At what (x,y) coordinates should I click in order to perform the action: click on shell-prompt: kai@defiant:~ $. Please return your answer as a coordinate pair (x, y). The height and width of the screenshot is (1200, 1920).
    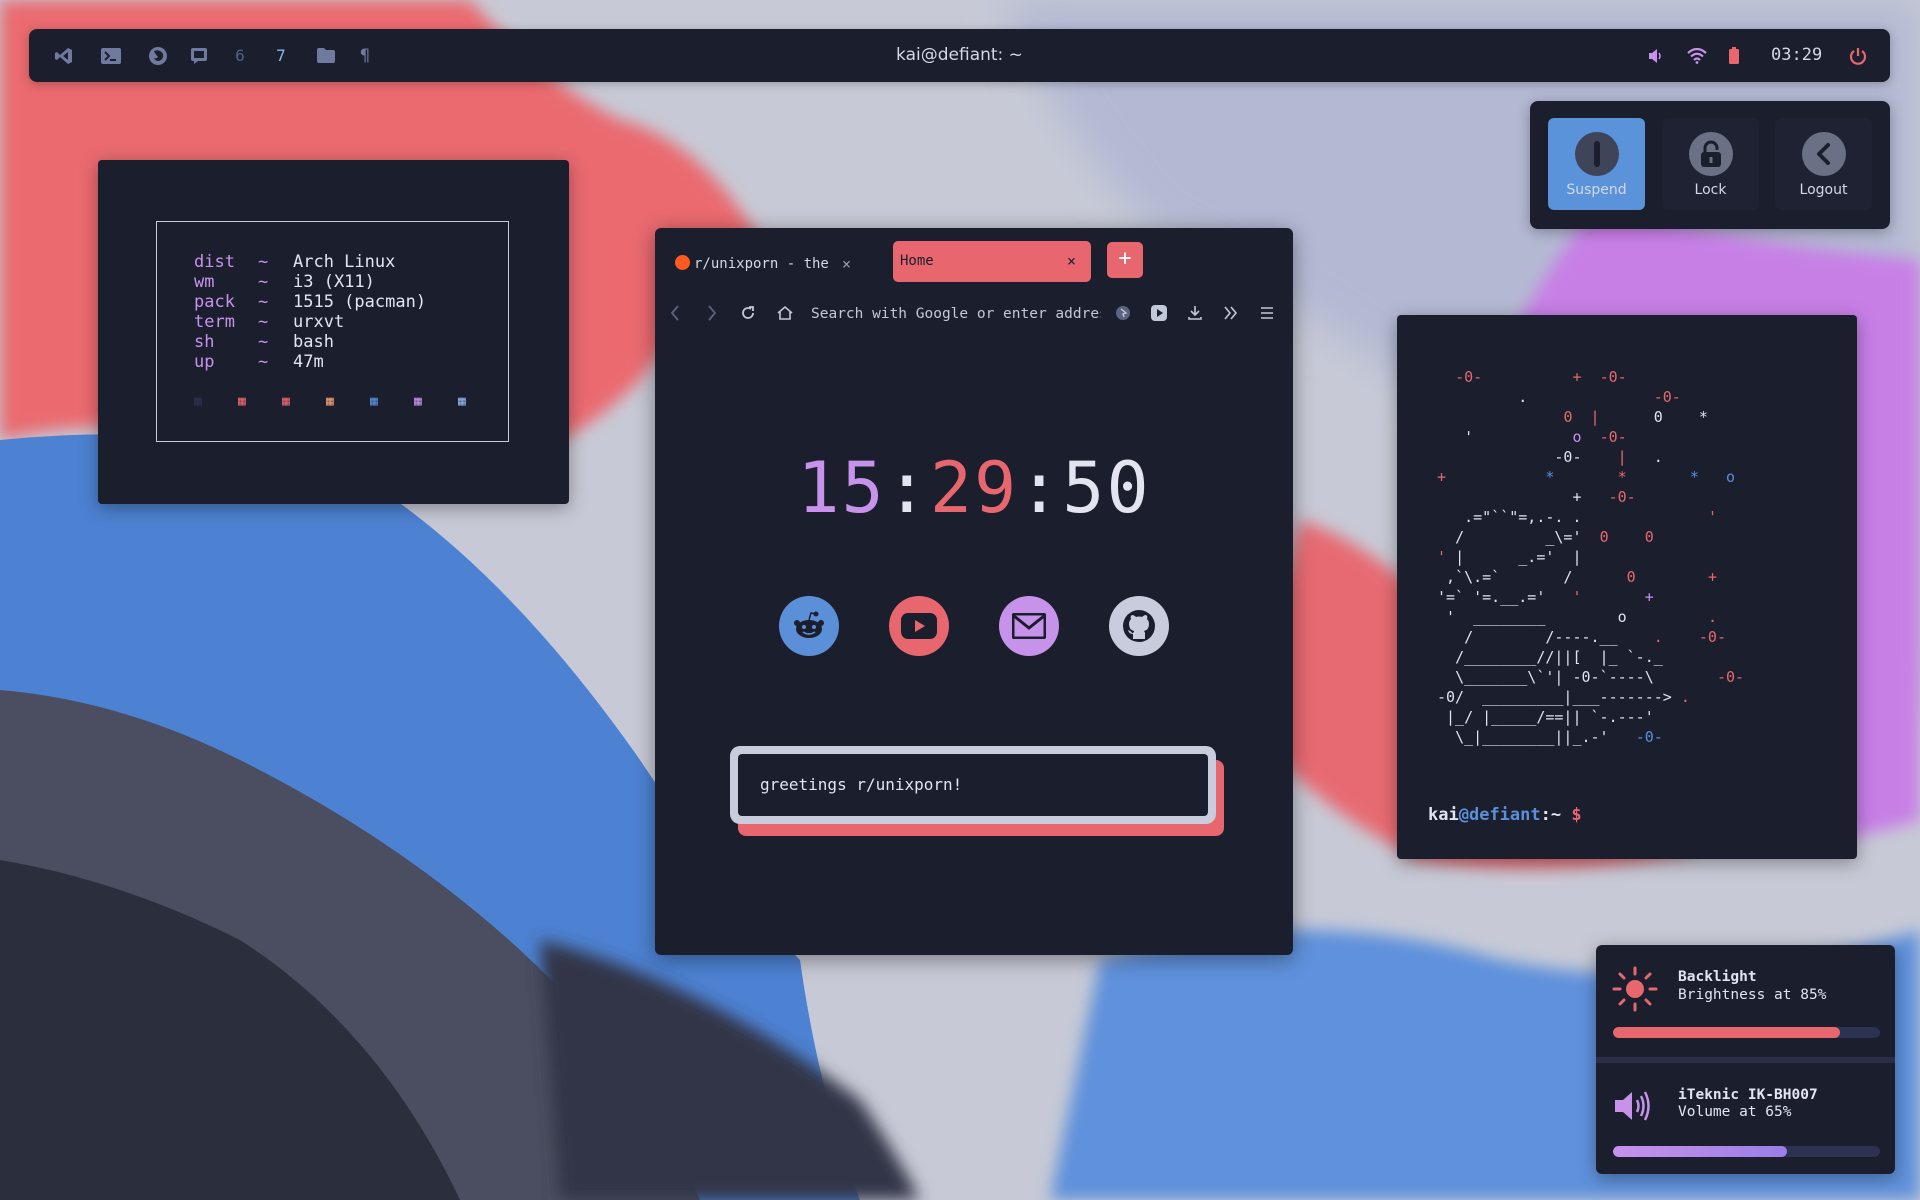
    Looking at the image, I should click on (1505, 815).